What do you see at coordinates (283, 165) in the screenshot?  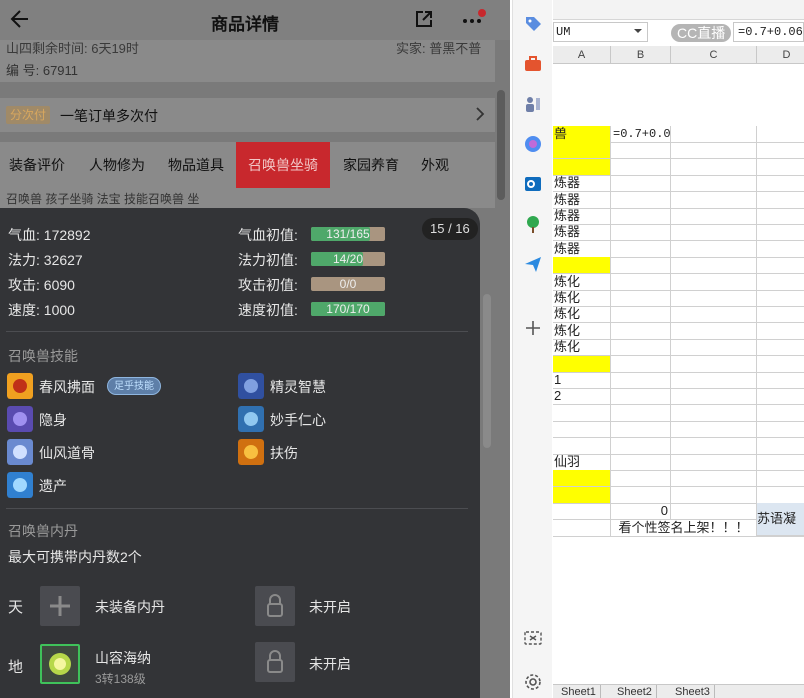 I see `tab-summons-mounts: 召唤兽坐骑` at bounding box center [283, 165].